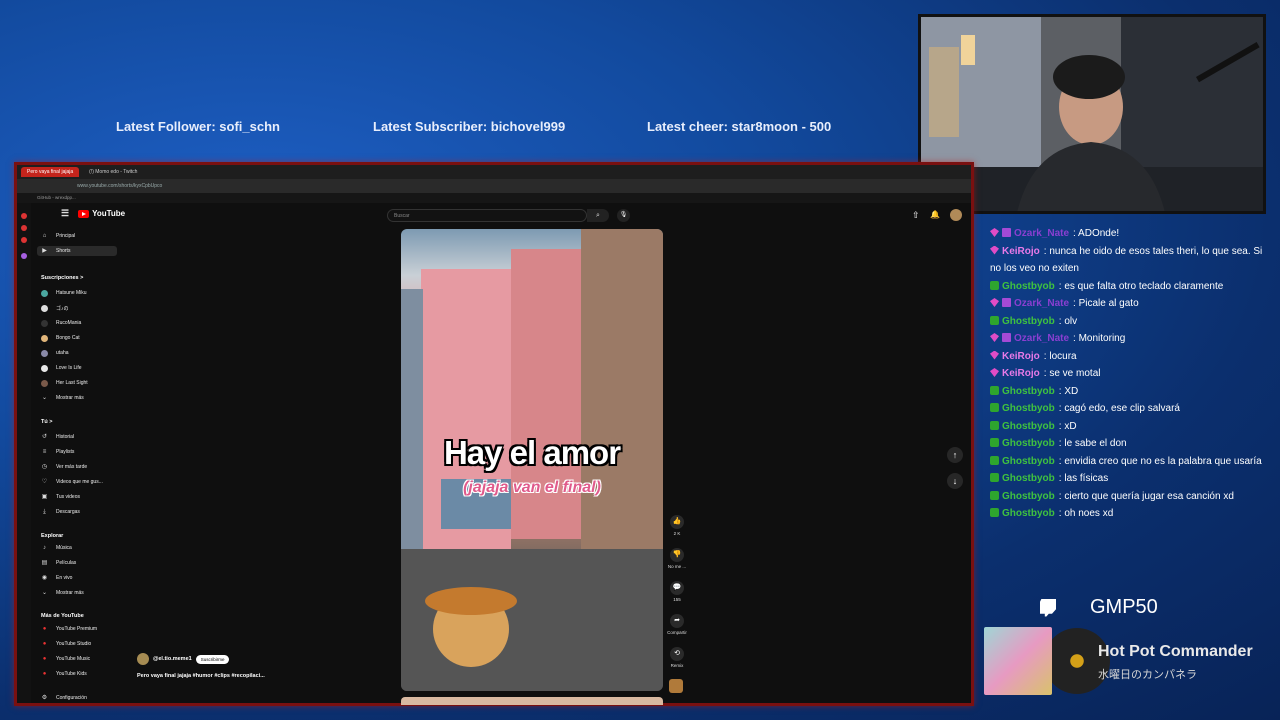  I want to click on comments-button: 💬 155, so click(677, 591).